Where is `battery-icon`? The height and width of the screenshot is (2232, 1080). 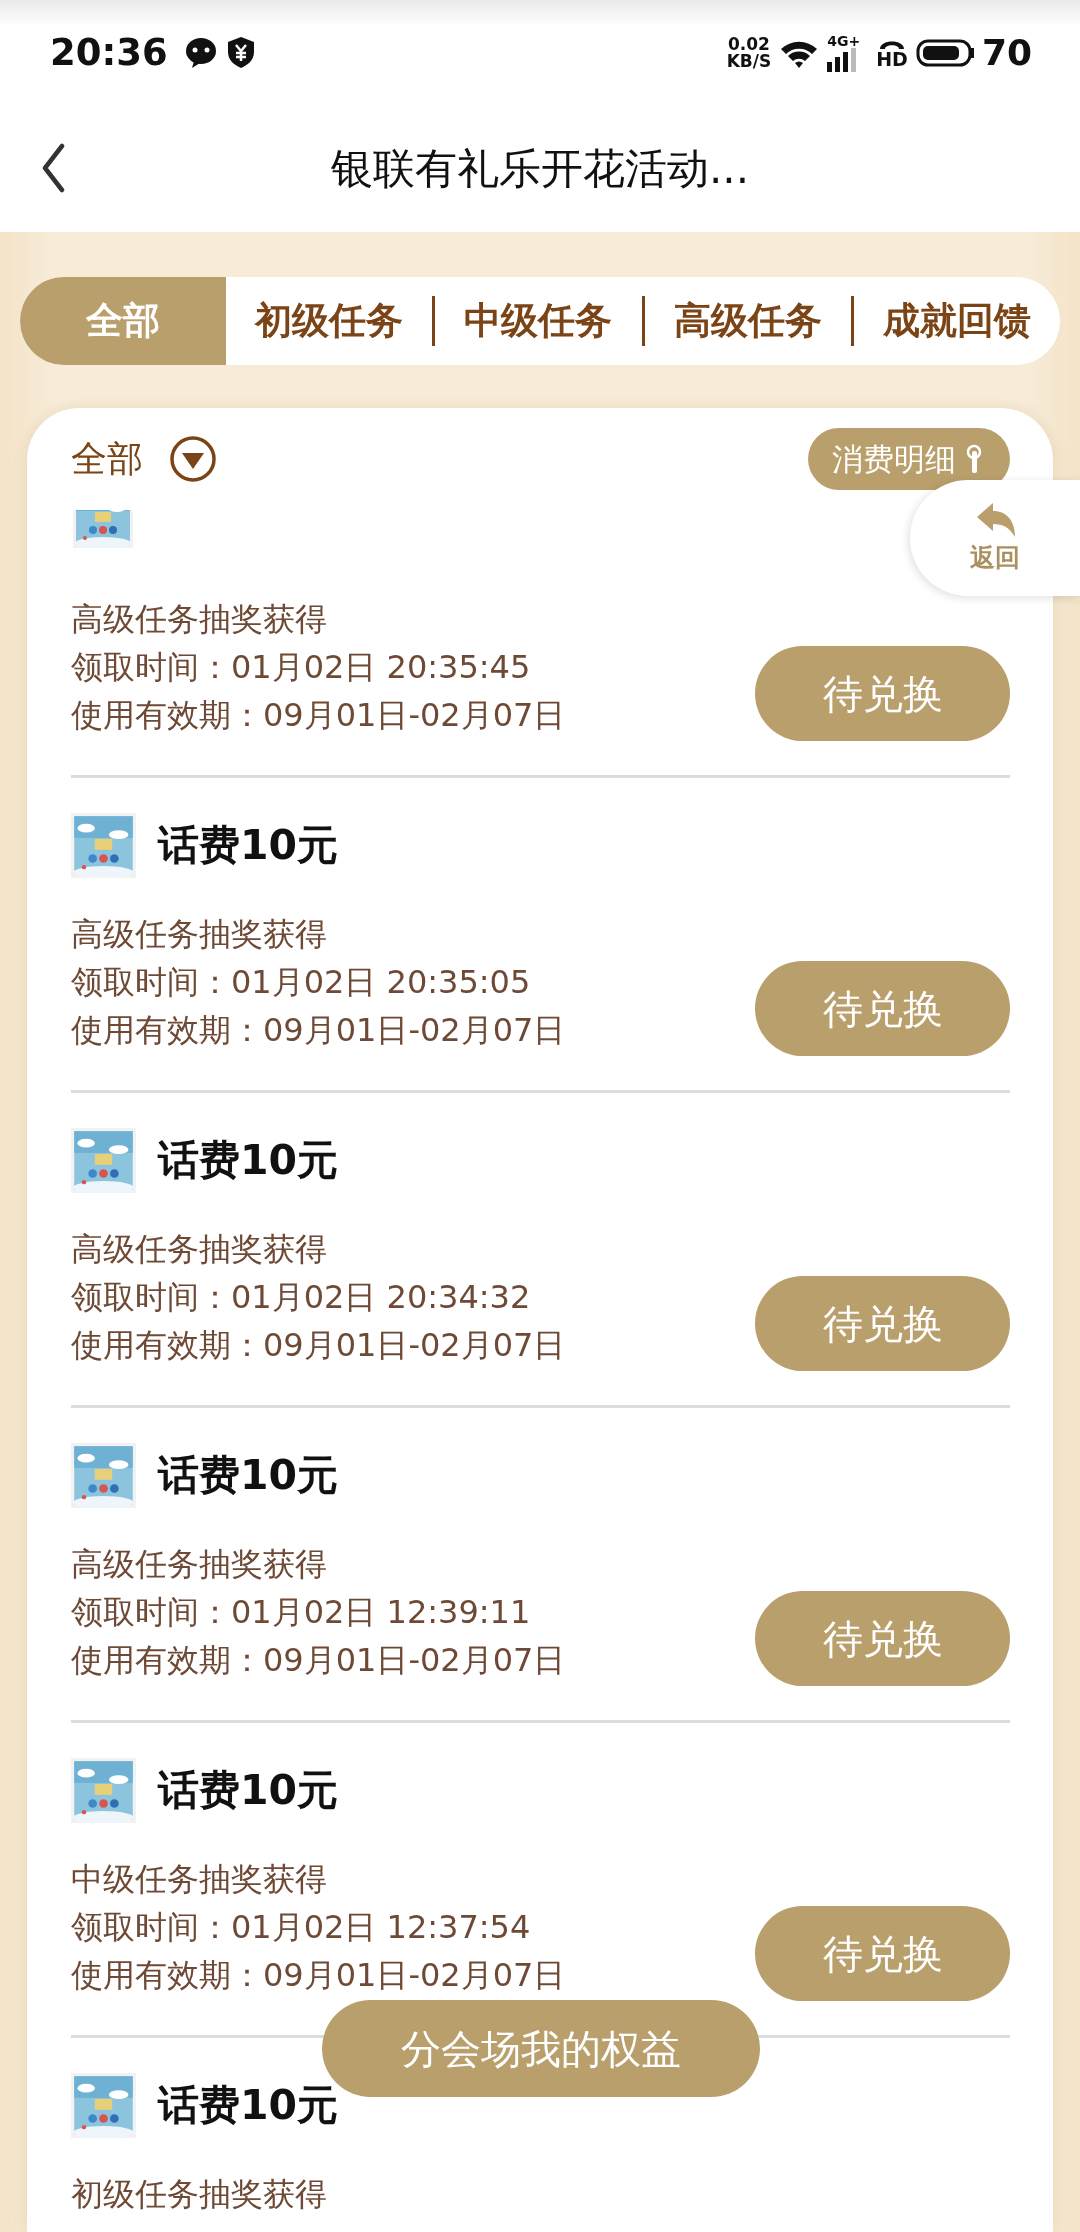 battery-icon is located at coordinates (944, 52).